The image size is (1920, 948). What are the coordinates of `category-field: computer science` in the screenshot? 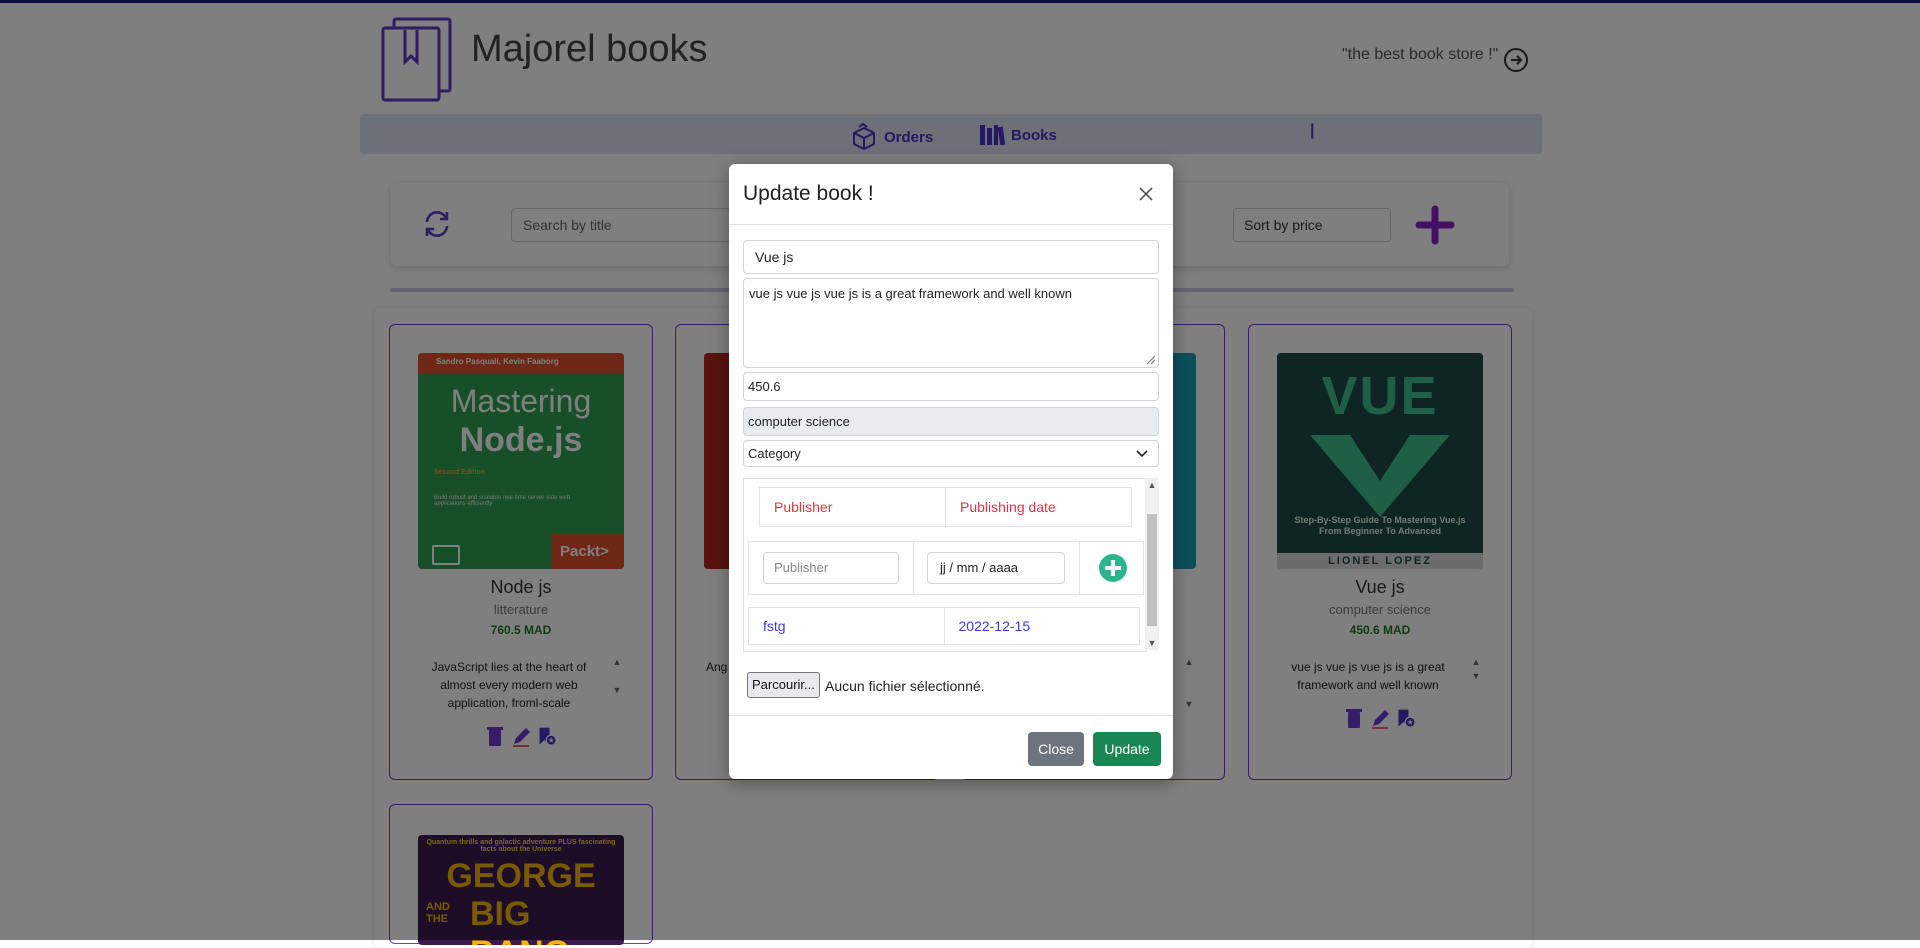 It's located at (951, 421).